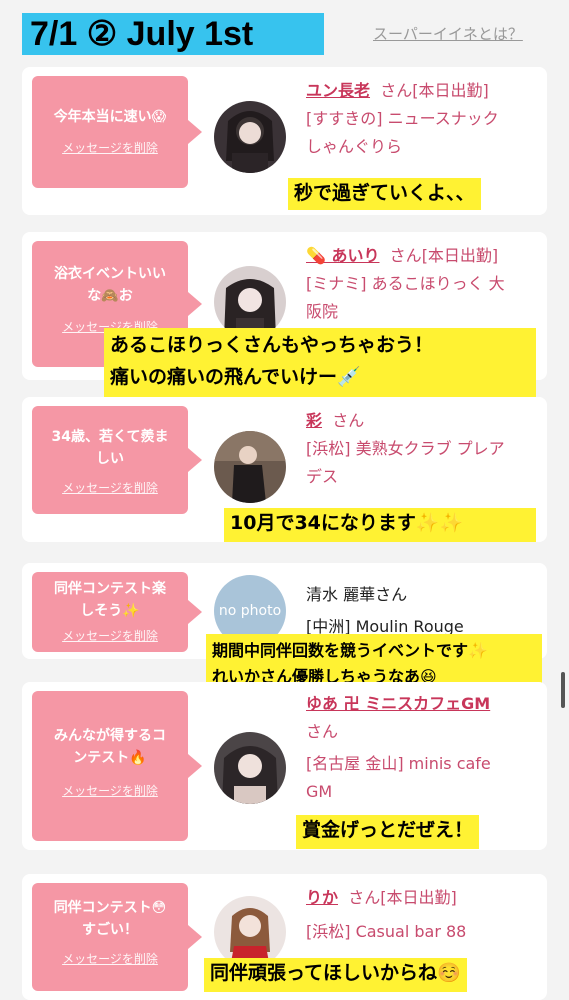 The width and height of the screenshot is (569, 1000). Describe the element at coordinates (110, 758) in the screenshot. I see `message-text-cont: ンテスト🔥` at that location.